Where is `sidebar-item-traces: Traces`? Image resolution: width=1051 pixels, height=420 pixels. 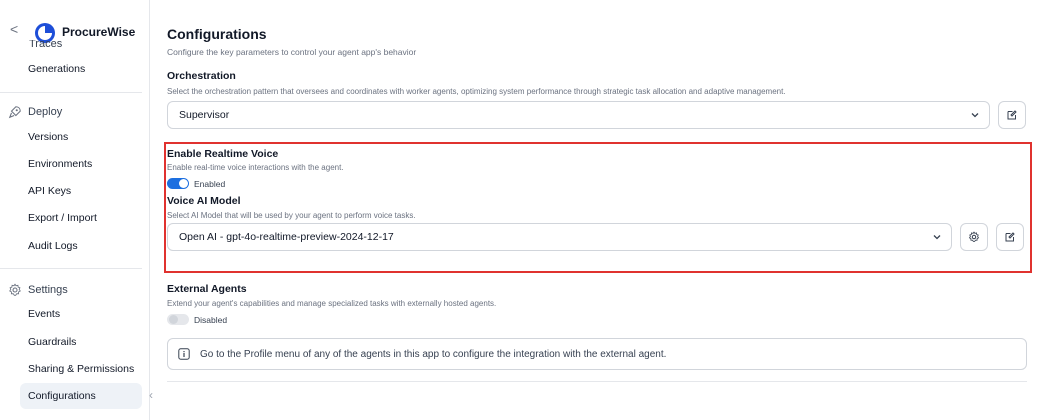 sidebar-item-traces: Traces is located at coordinates (45, 44).